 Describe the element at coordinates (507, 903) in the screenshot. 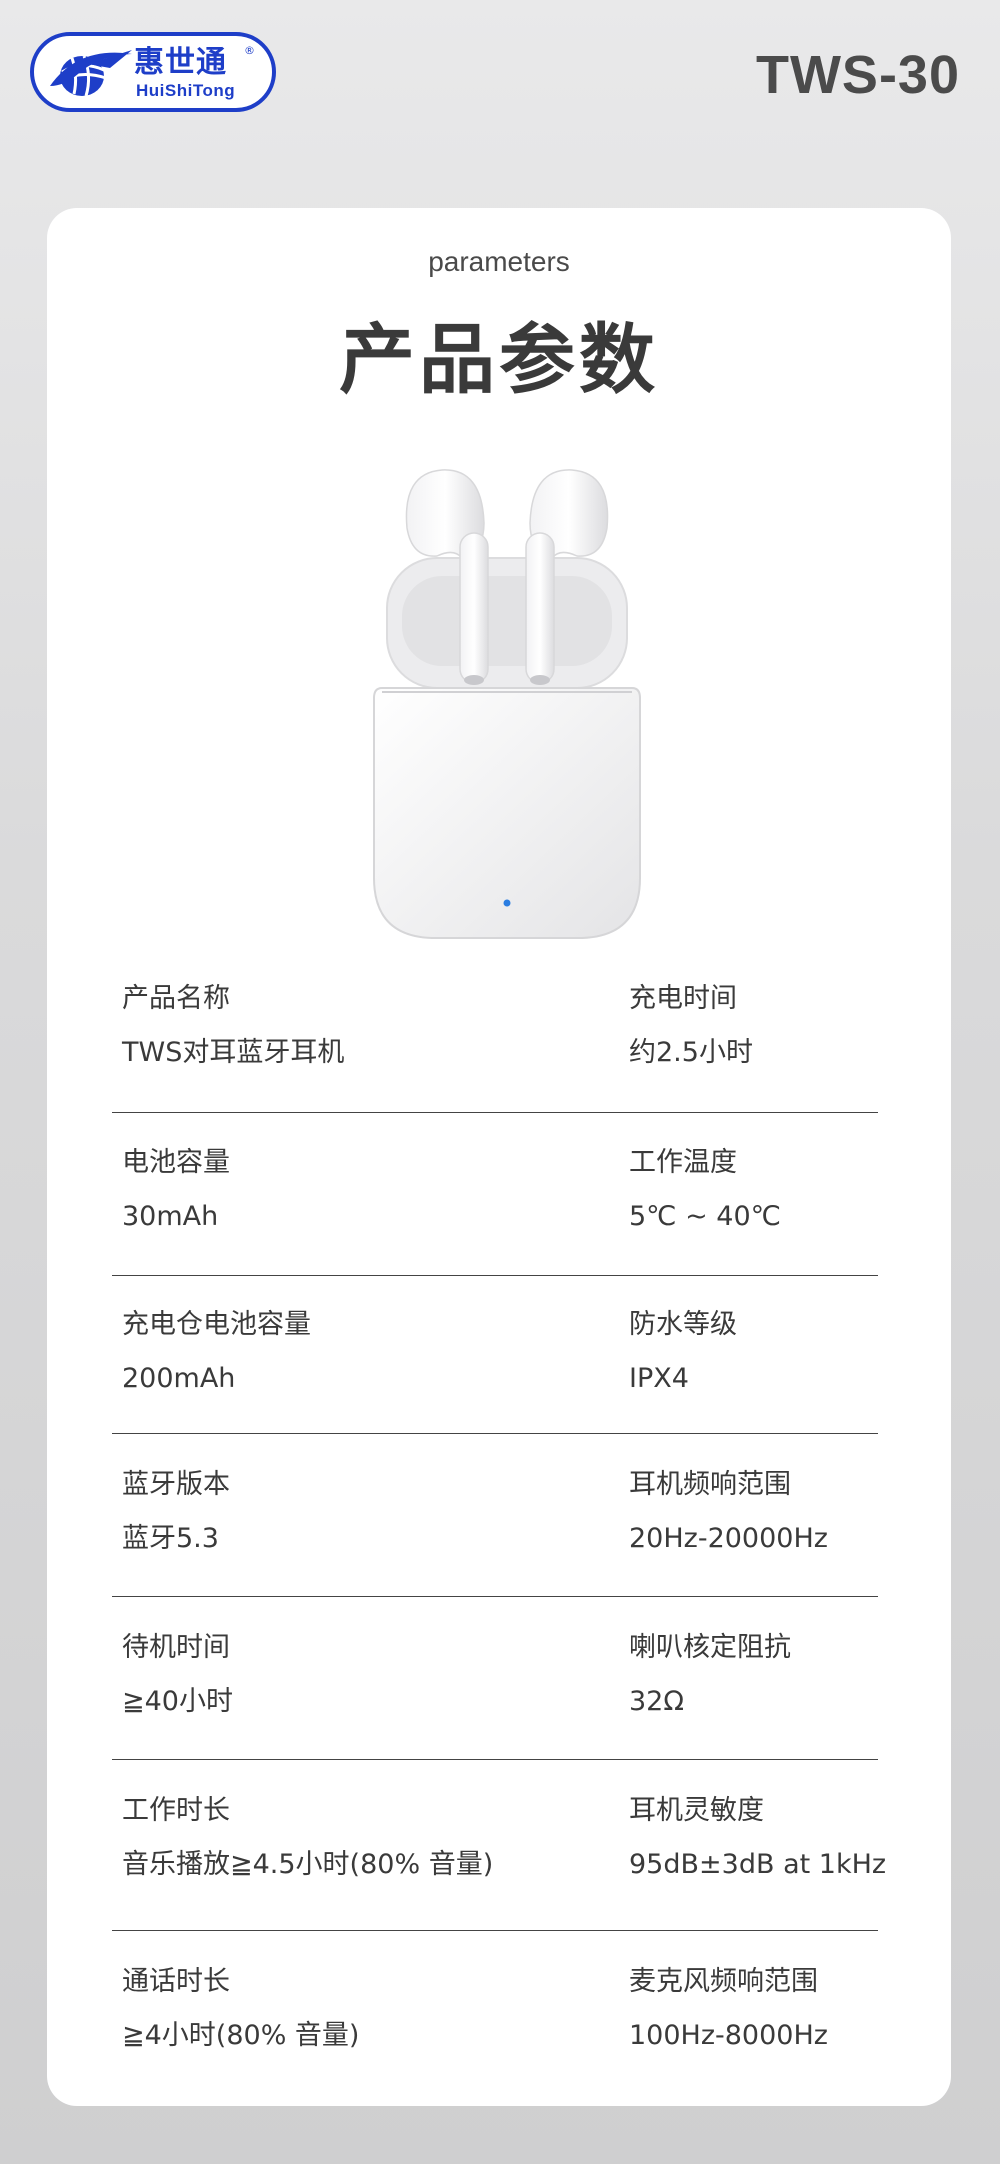

I see `case-led-indicator` at that location.